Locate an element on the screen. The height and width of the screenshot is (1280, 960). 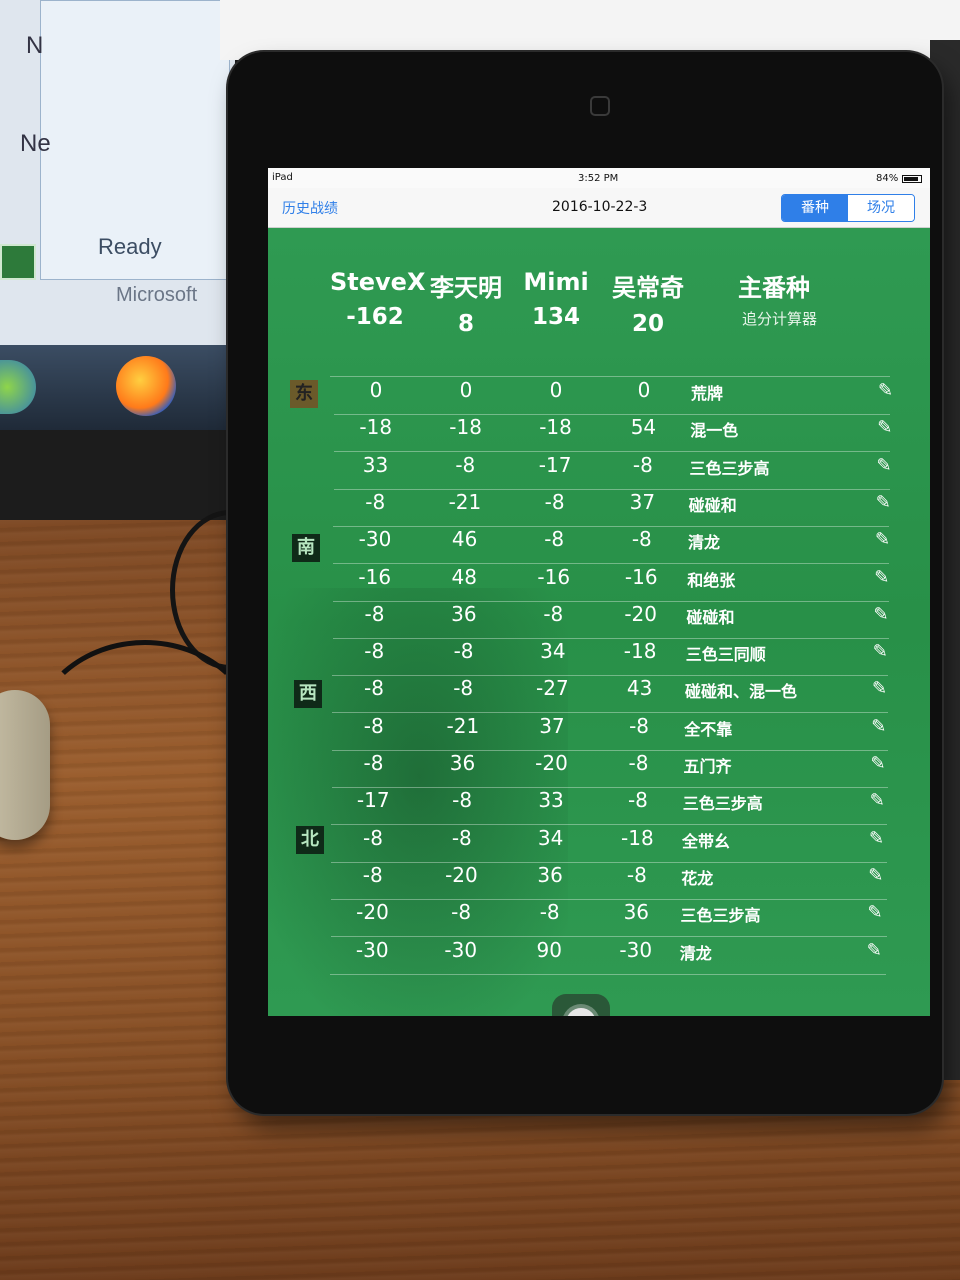
score-cell: 37 is located at coordinates (552, 725).